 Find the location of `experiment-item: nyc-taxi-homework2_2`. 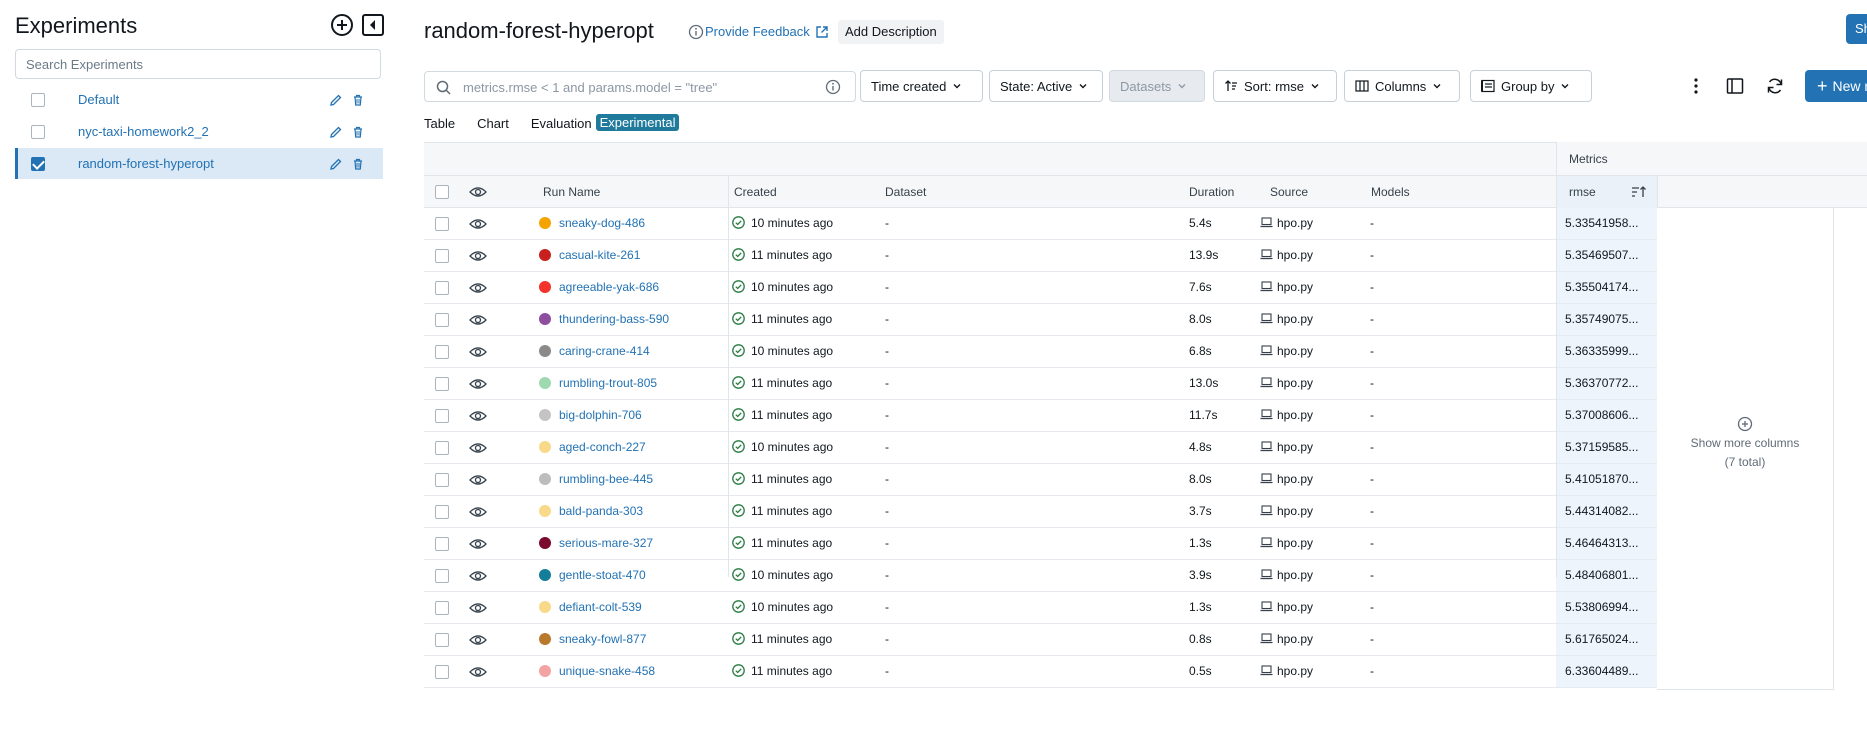

experiment-item: nyc-taxi-homework2_2 is located at coordinates (199, 131).